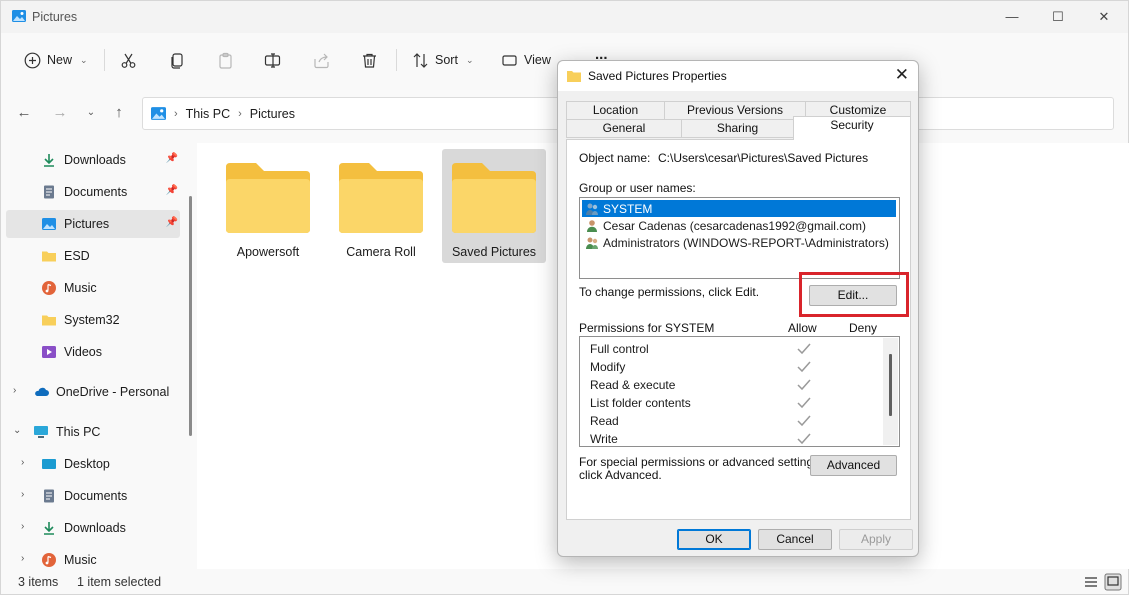 The width and height of the screenshot is (1129, 595). I want to click on paste-icon, so click(225, 60).